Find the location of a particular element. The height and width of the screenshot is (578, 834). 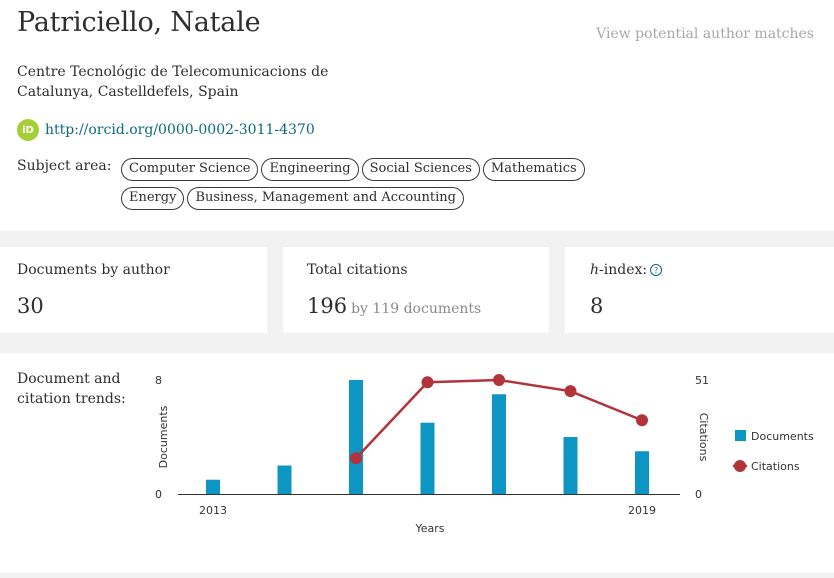

documents-metric-value: 30 is located at coordinates (30, 306).